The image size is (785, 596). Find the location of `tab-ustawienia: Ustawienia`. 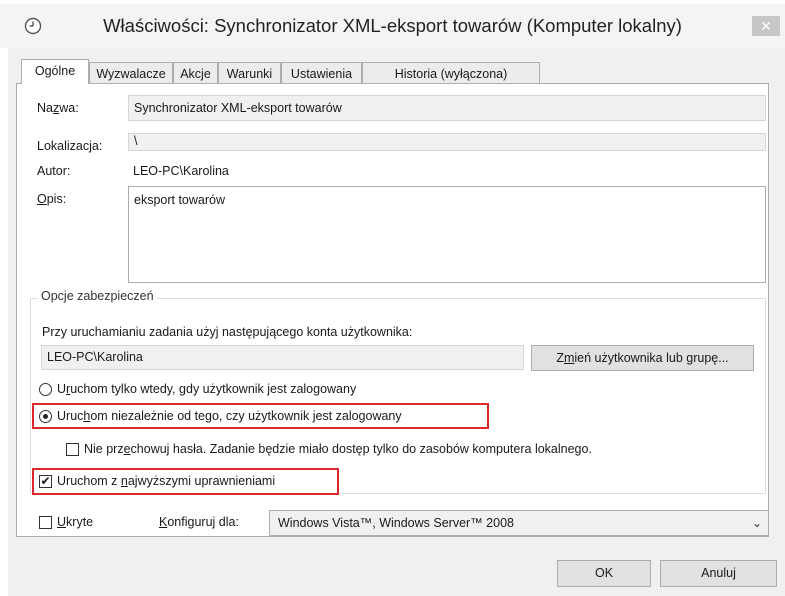

tab-ustawienia: Ustawienia is located at coordinates (321, 73).